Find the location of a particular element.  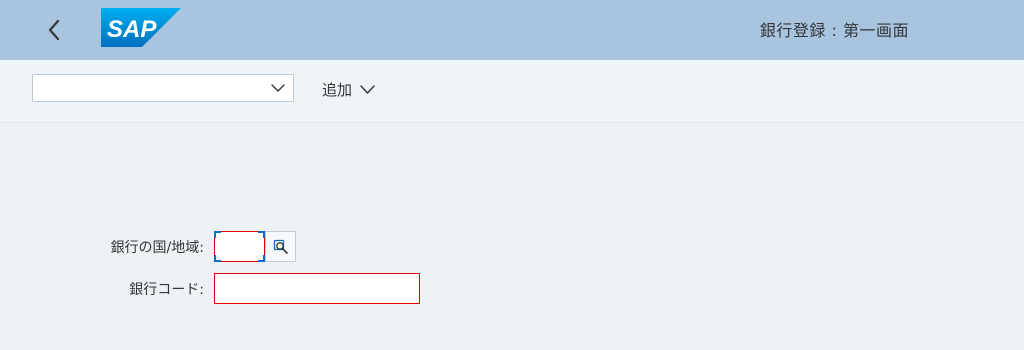

value-help-search-icon is located at coordinates (280, 246).